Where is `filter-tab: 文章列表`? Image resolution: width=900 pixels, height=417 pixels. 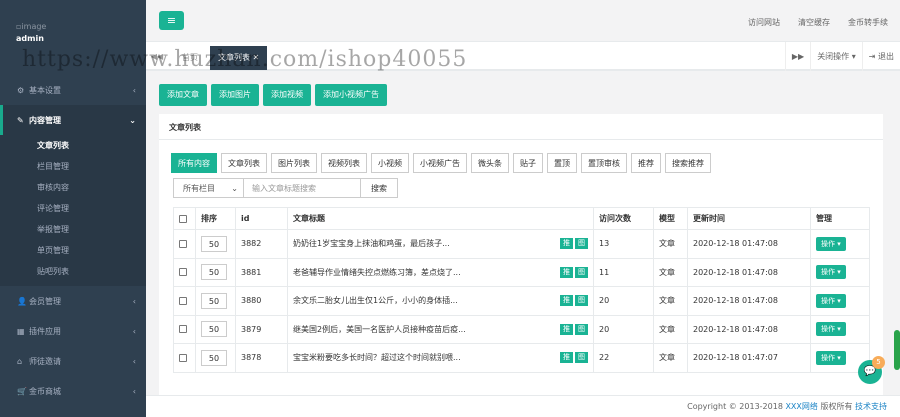 filter-tab: 文章列表 is located at coordinates (244, 163).